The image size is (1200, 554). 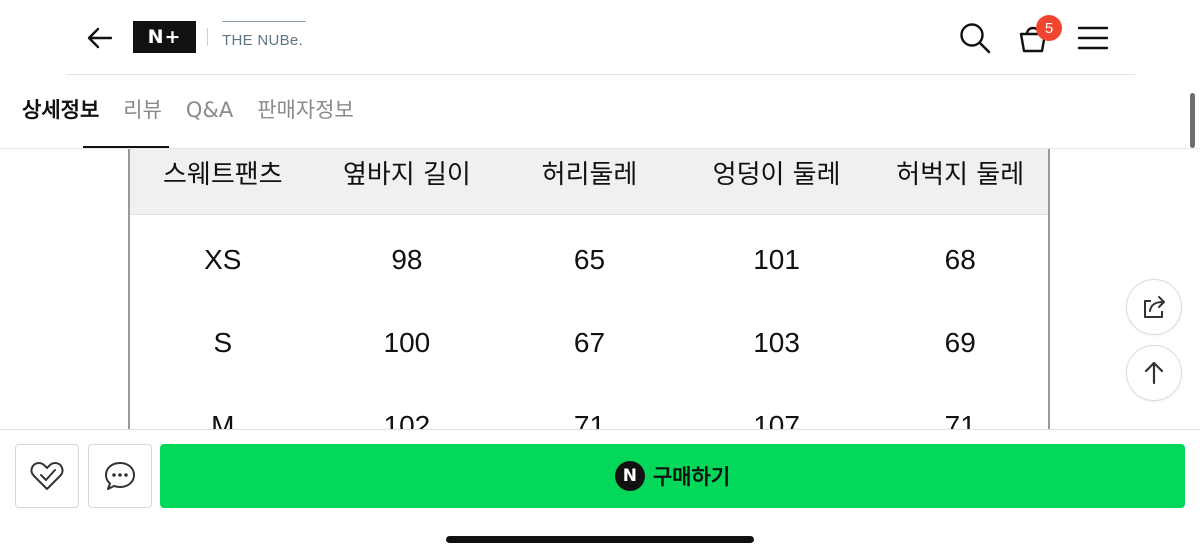 I want to click on header-divider, so click(x=600, y=74).